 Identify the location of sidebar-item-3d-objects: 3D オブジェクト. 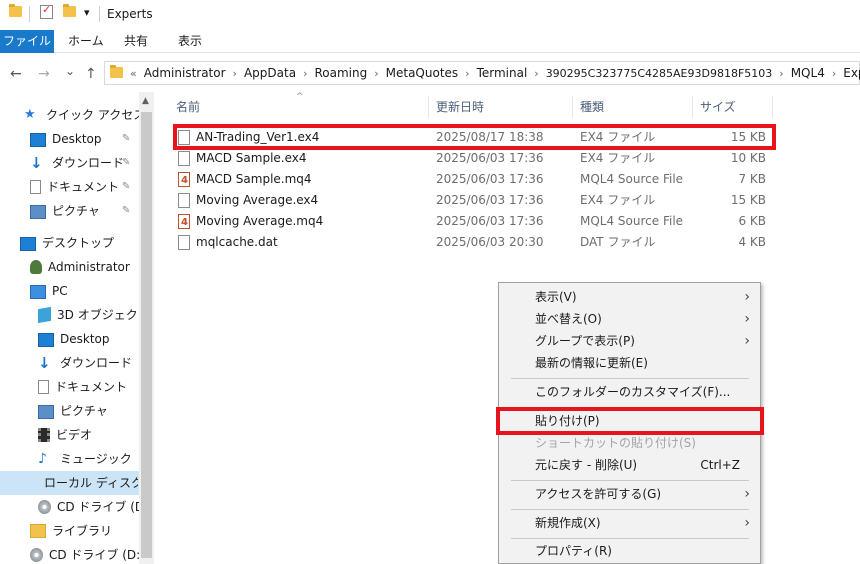
(94, 315).